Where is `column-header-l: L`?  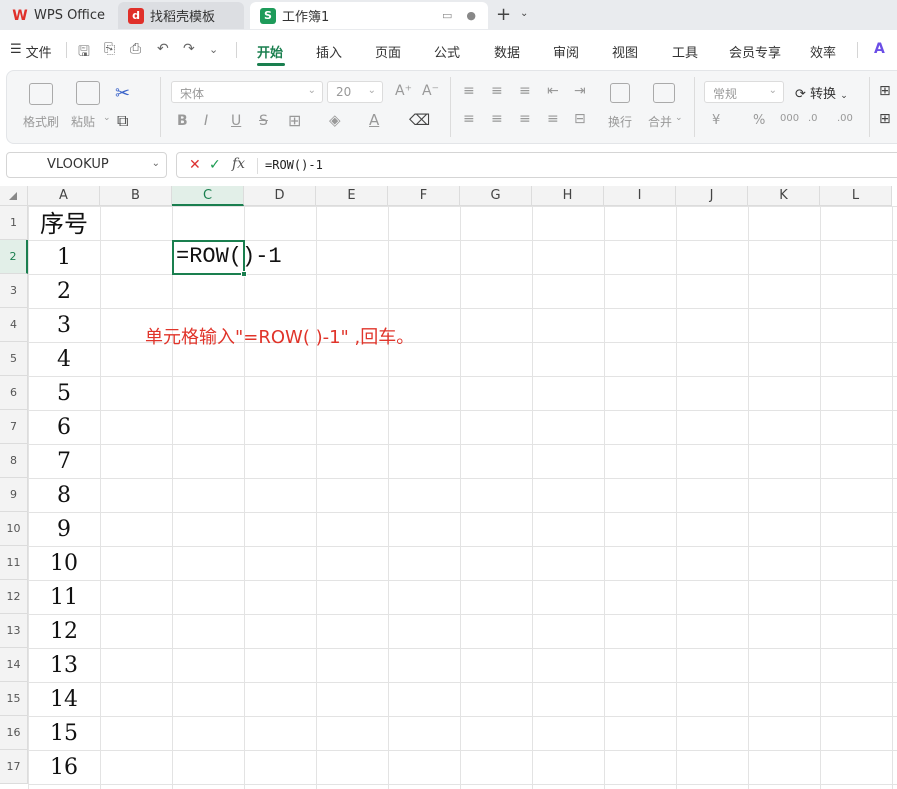
column-header-l: L is located at coordinates (856, 196).